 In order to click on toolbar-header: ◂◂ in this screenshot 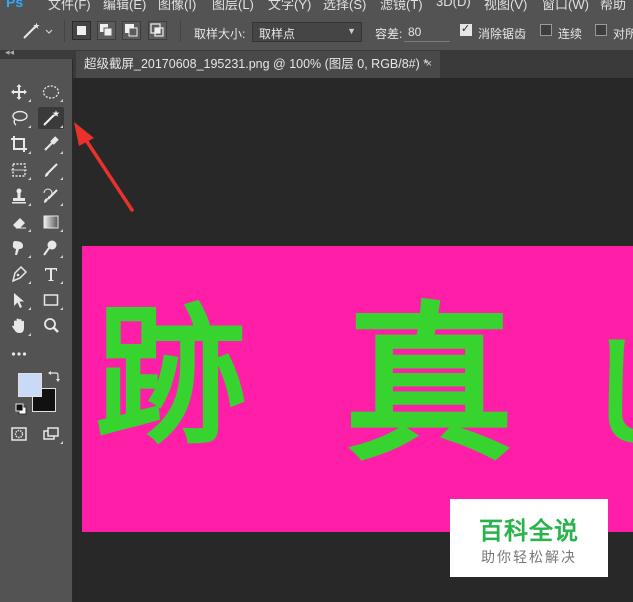, I will do `click(36, 53)`.